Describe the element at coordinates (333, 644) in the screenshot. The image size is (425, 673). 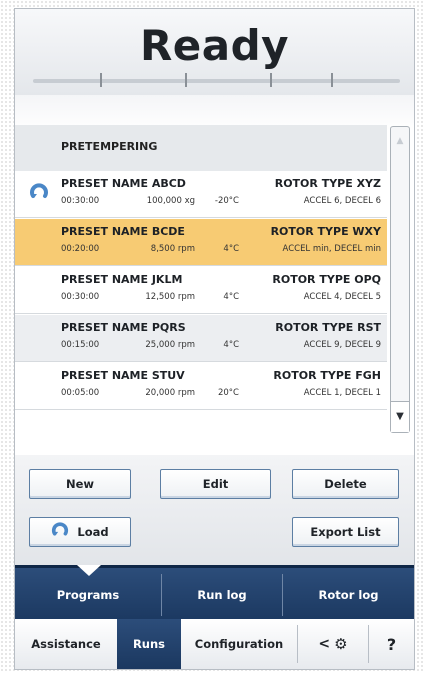
I see `settings-menu-button: < ⚙` at that location.